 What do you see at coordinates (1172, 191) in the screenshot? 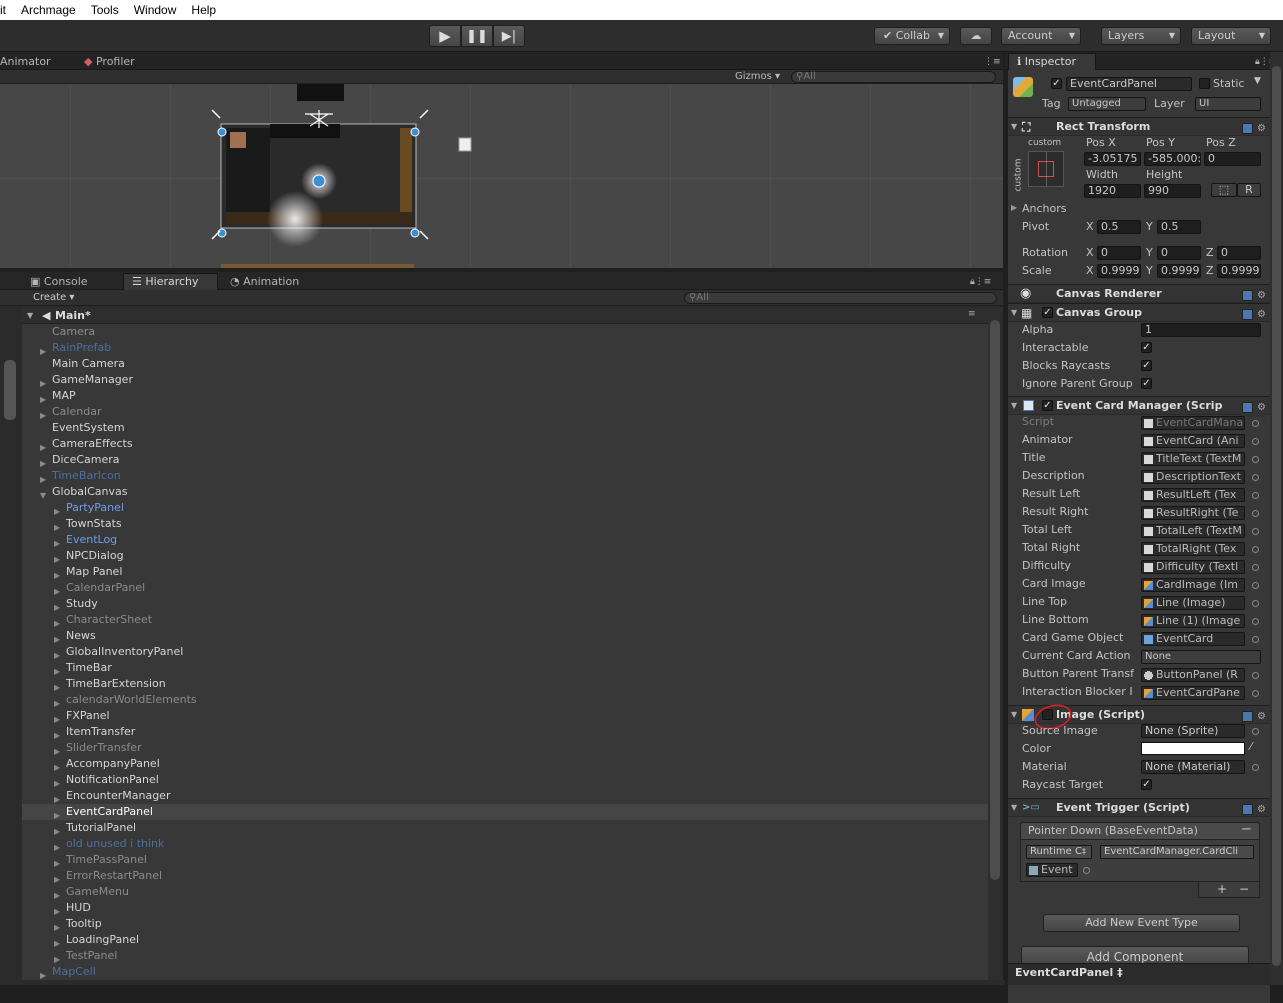
I see `height-field: 990` at bounding box center [1172, 191].